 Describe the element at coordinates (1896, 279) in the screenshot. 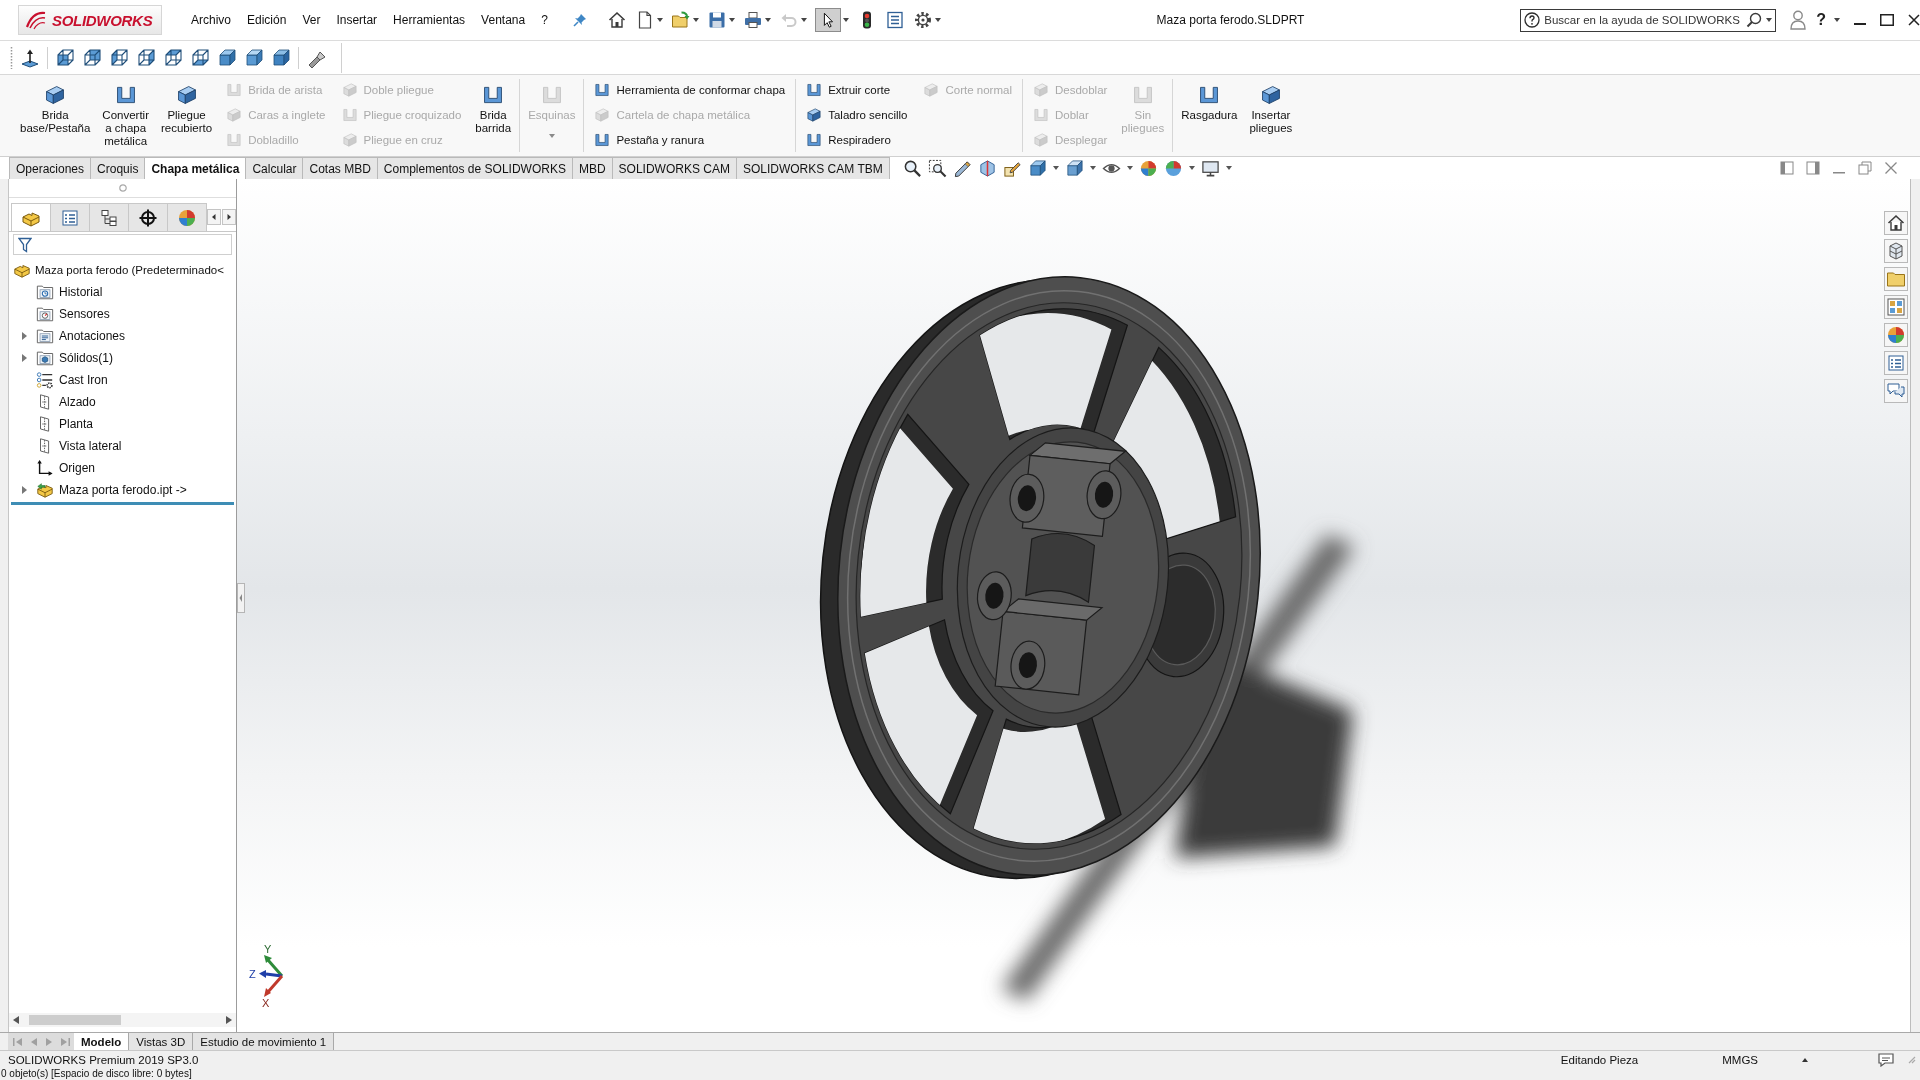

I see `folder-icon` at that location.